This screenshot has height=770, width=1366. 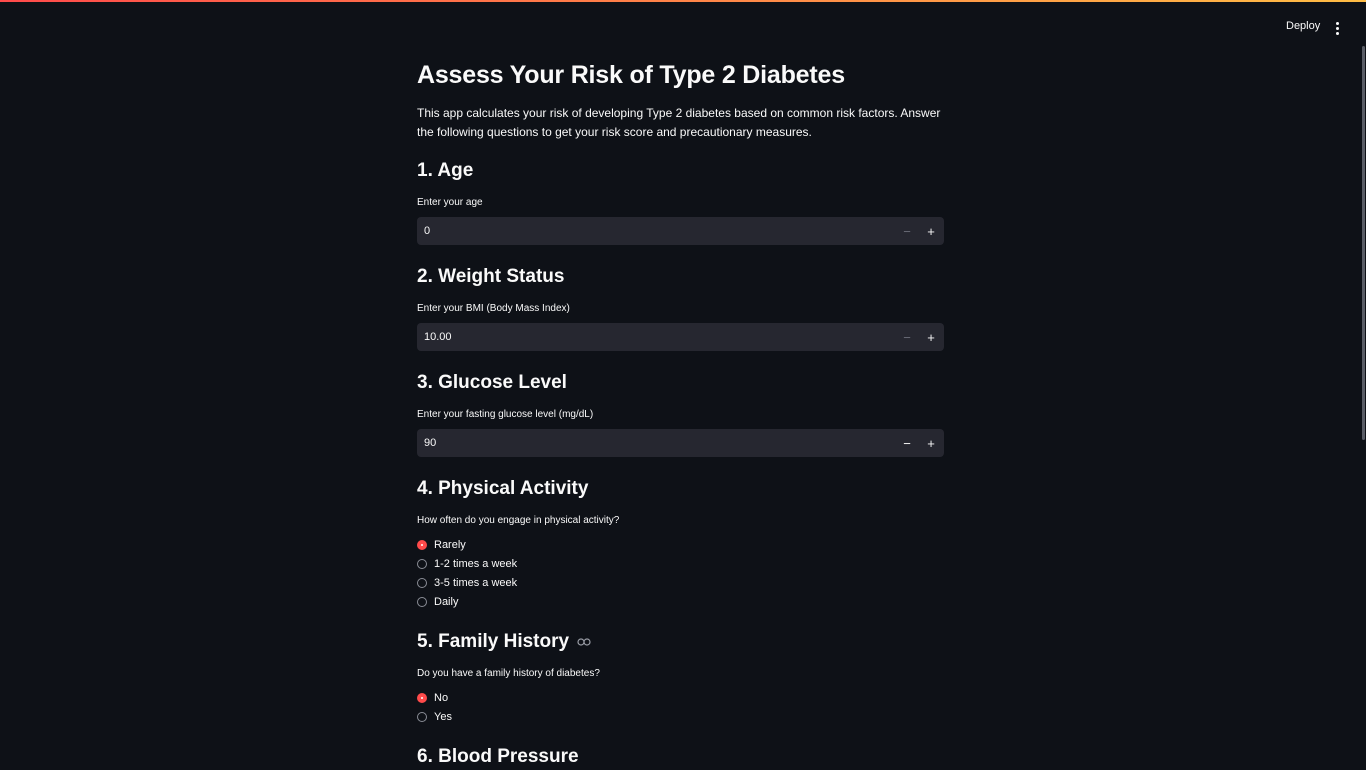 I want to click on age-decrement-button: −, so click(x=907, y=231).